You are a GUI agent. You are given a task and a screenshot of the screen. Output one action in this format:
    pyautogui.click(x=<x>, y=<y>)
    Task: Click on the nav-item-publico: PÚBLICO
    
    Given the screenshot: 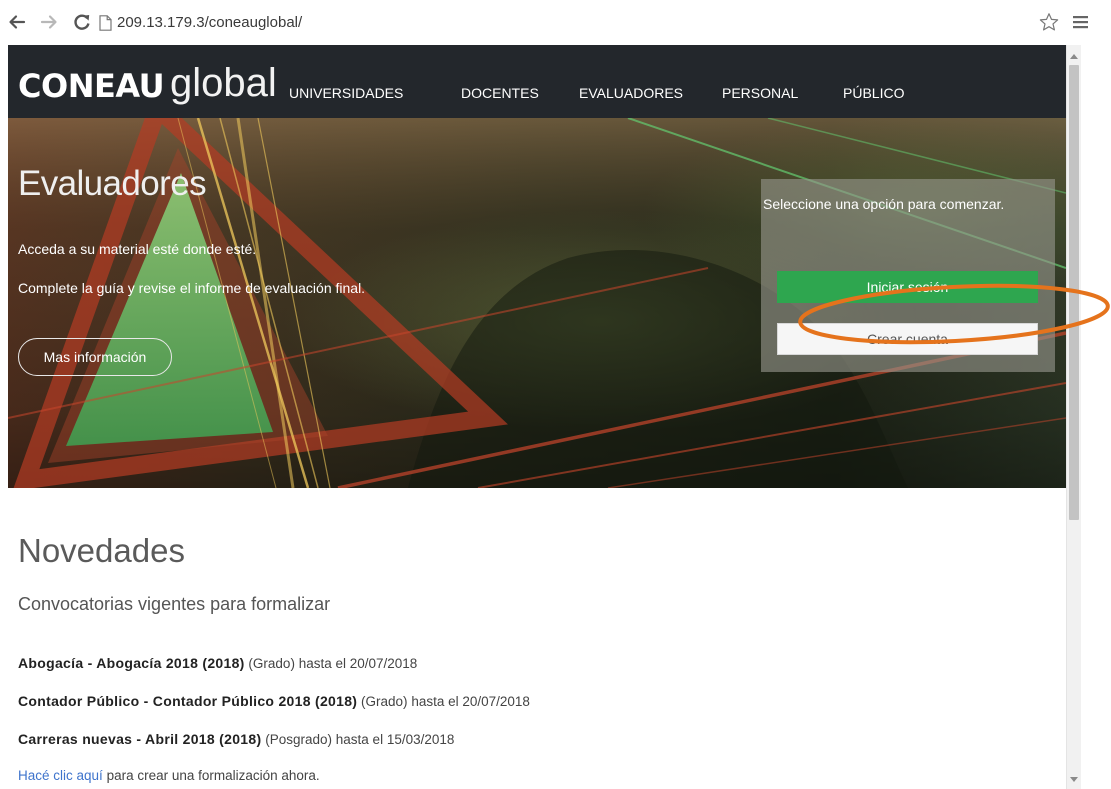 What is the action you would take?
    pyautogui.click(x=873, y=93)
    